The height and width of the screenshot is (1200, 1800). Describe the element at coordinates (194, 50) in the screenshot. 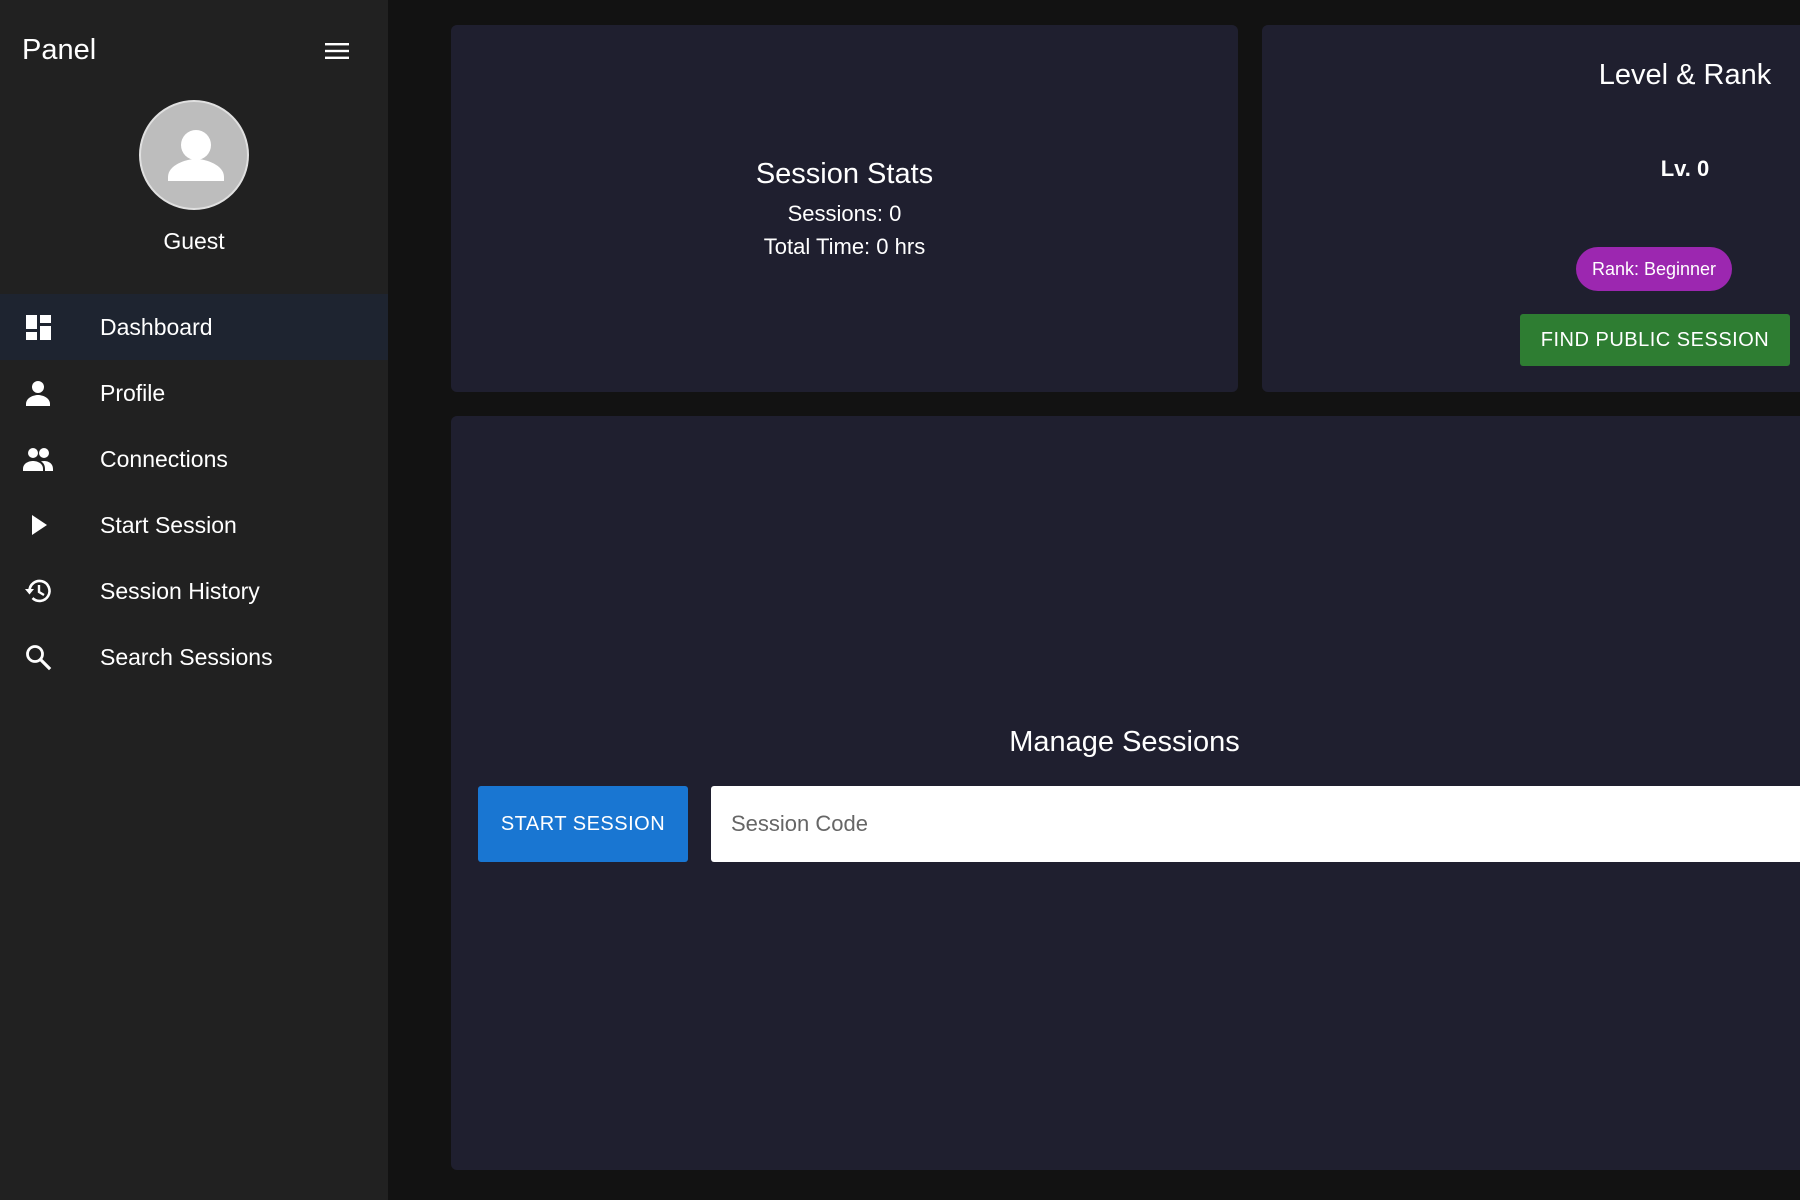

I see `sidebar-header: Panel` at that location.